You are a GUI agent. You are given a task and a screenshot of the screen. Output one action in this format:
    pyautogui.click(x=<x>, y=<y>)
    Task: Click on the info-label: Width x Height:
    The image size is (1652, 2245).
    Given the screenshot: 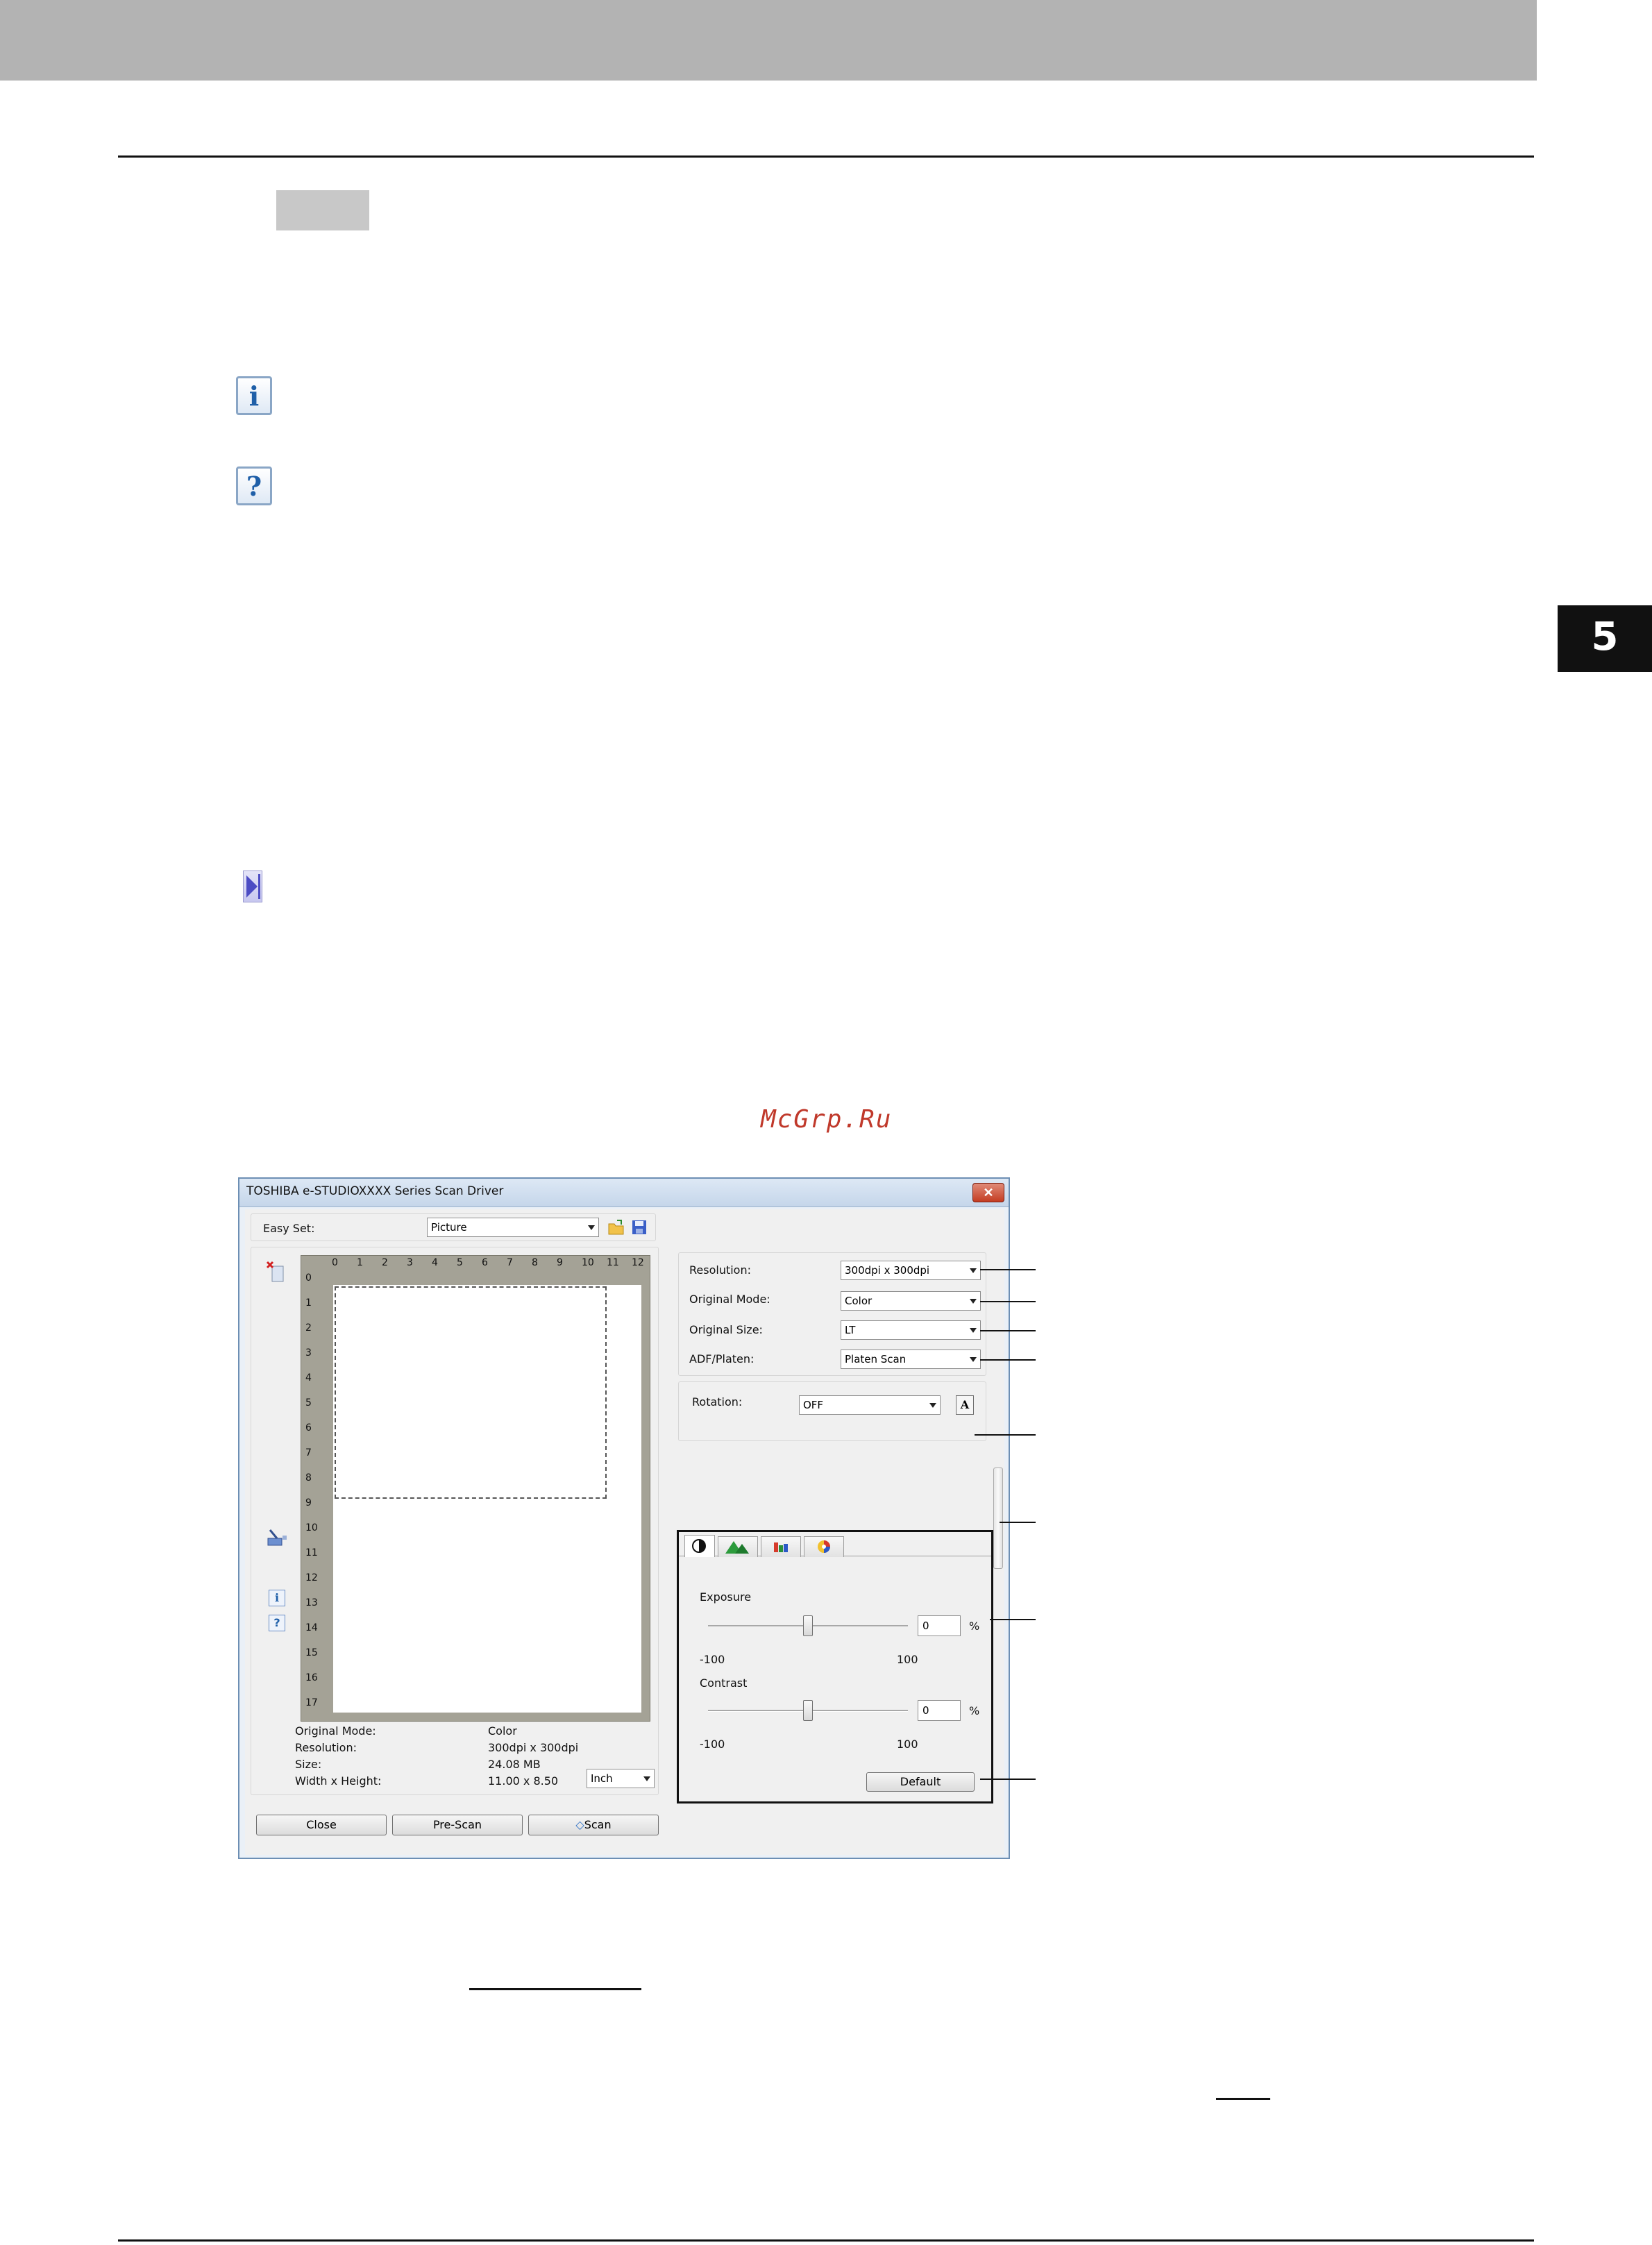 What is the action you would take?
    pyautogui.click(x=338, y=1781)
    